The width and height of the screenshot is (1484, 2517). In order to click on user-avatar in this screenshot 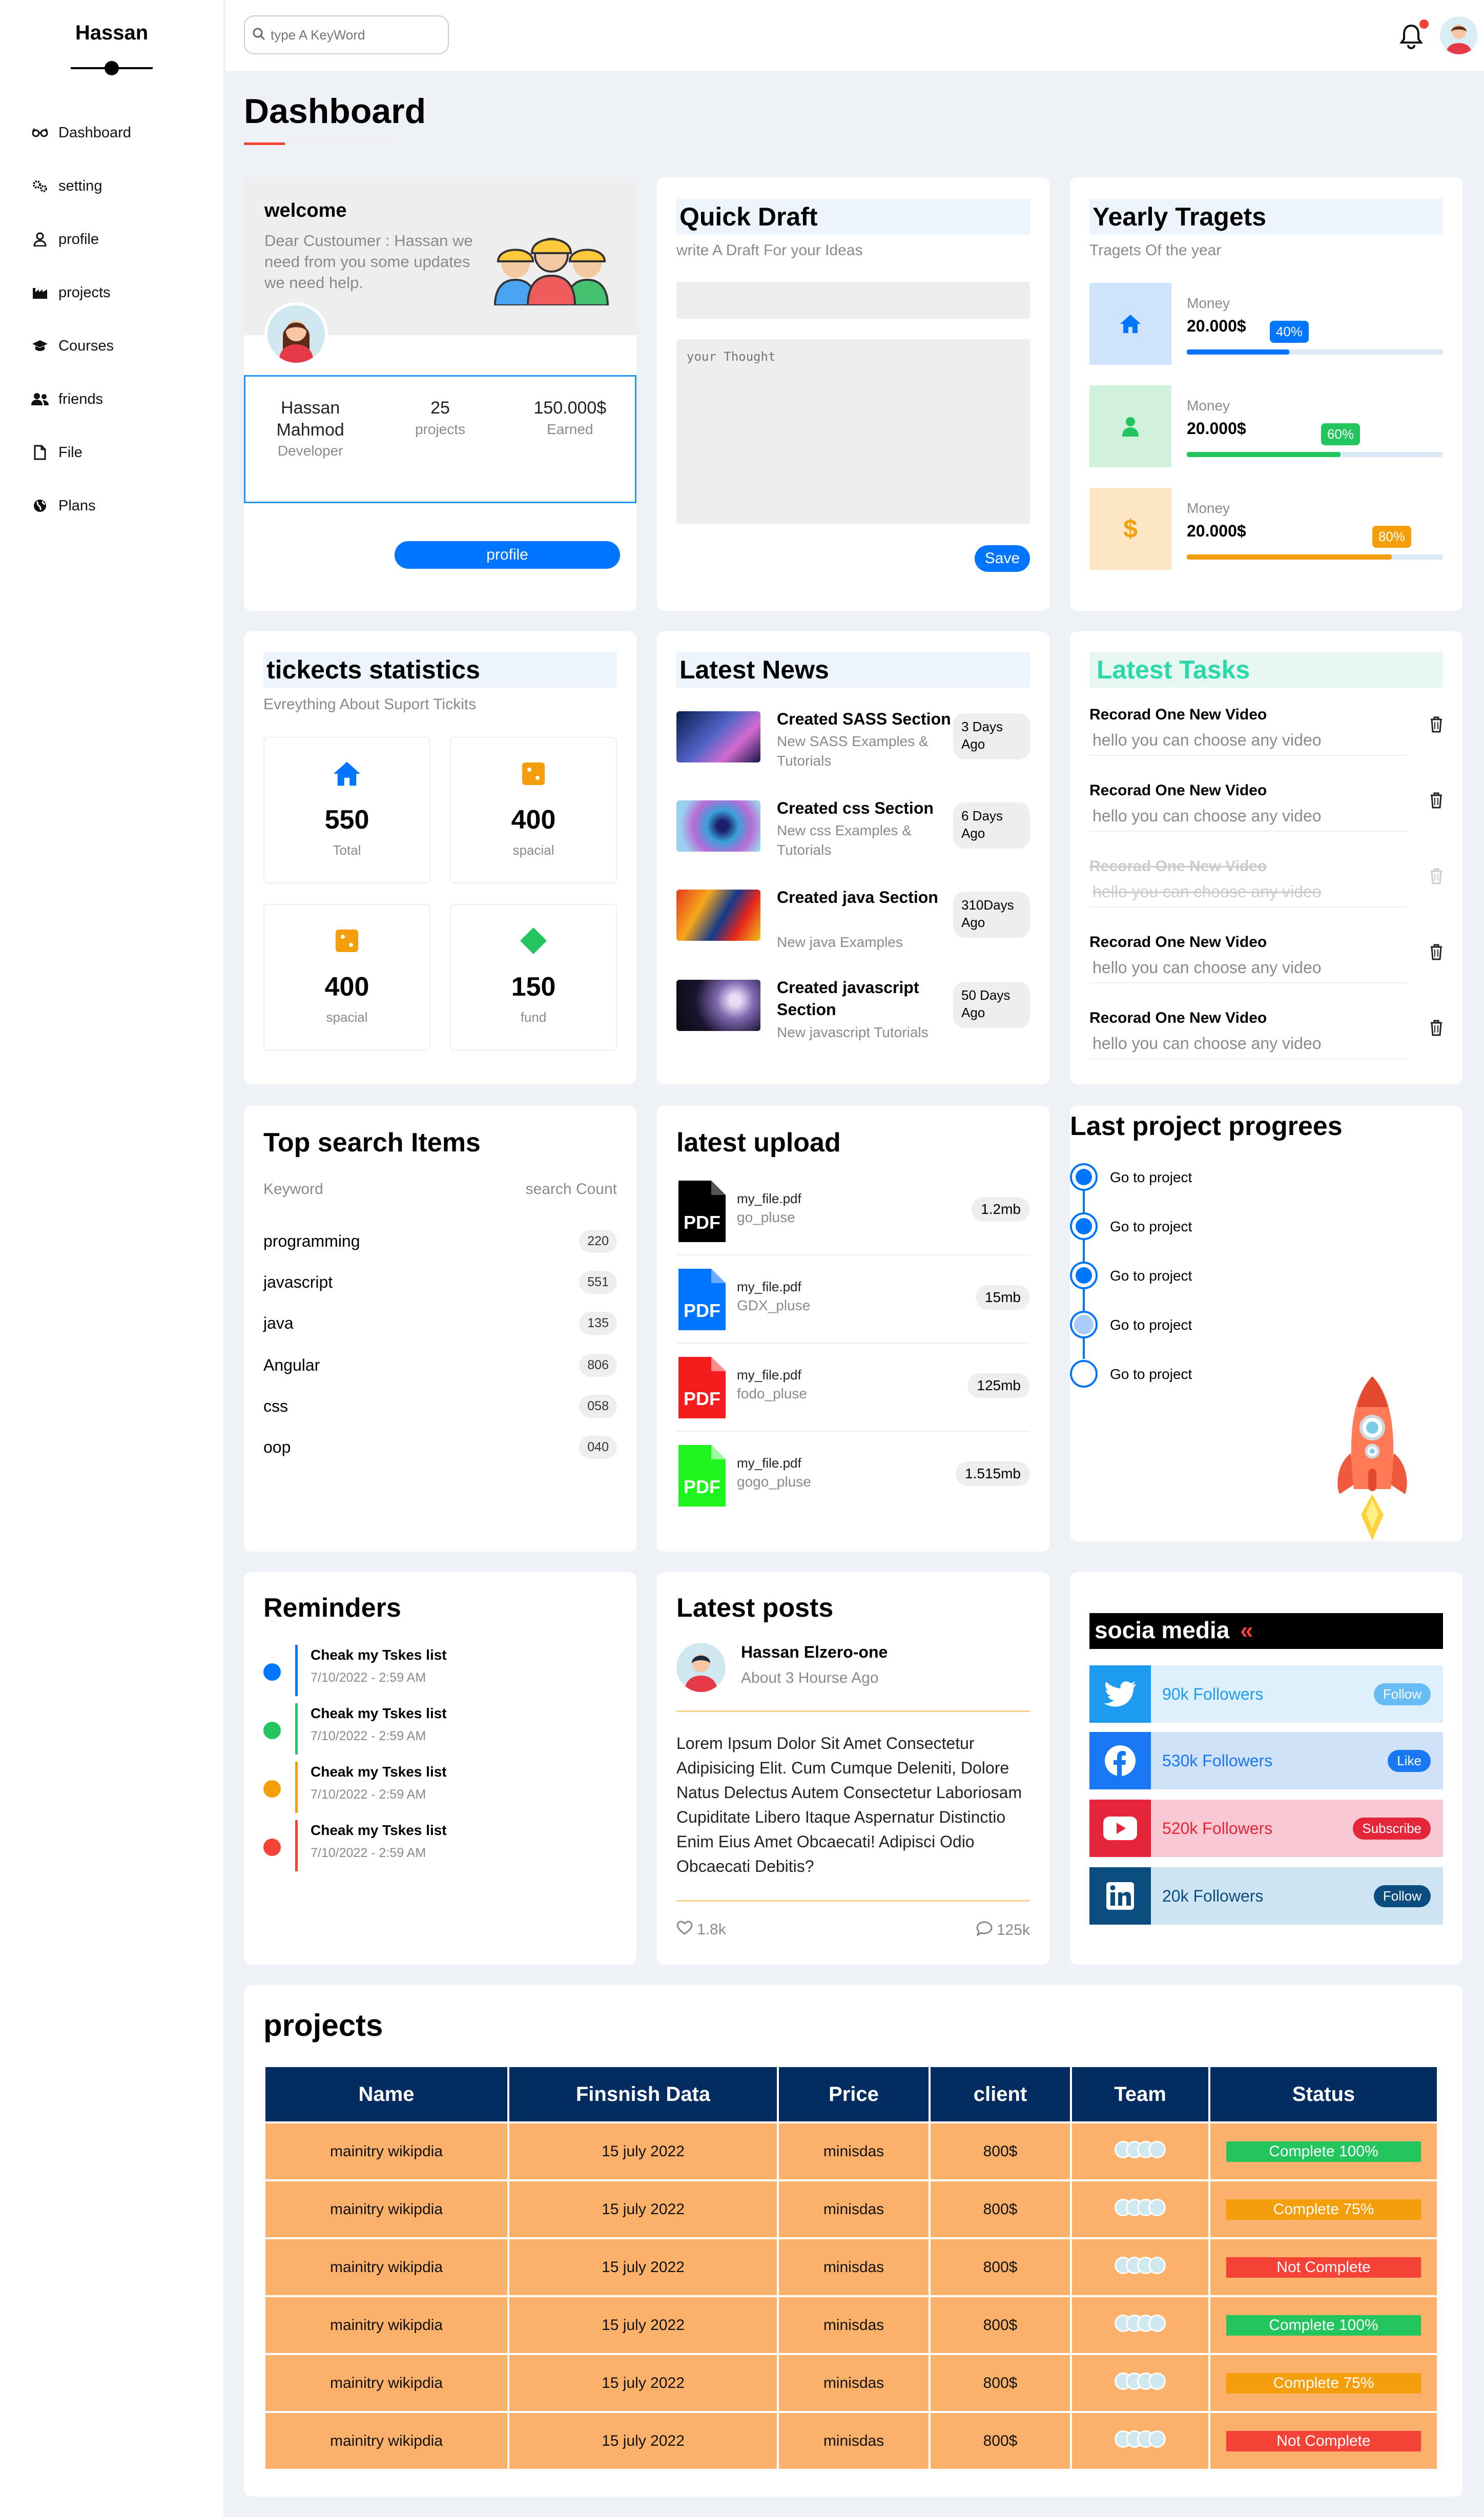, I will do `click(1459, 35)`.